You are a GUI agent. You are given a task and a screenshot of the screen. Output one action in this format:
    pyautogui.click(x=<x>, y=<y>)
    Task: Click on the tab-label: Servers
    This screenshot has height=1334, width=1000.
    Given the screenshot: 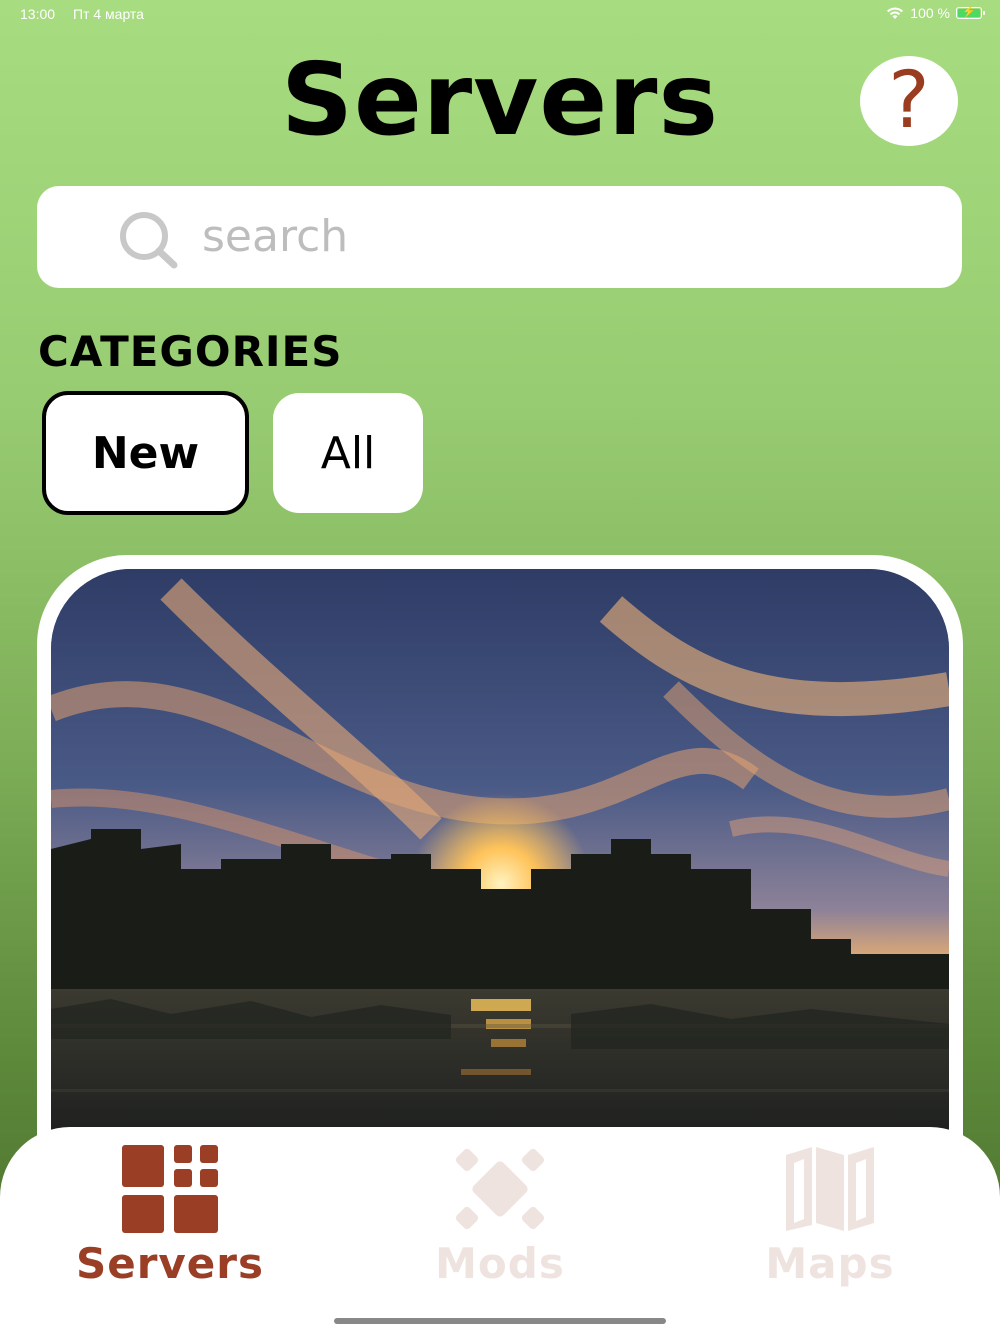 What is the action you would take?
    pyautogui.click(x=170, y=1263)
    